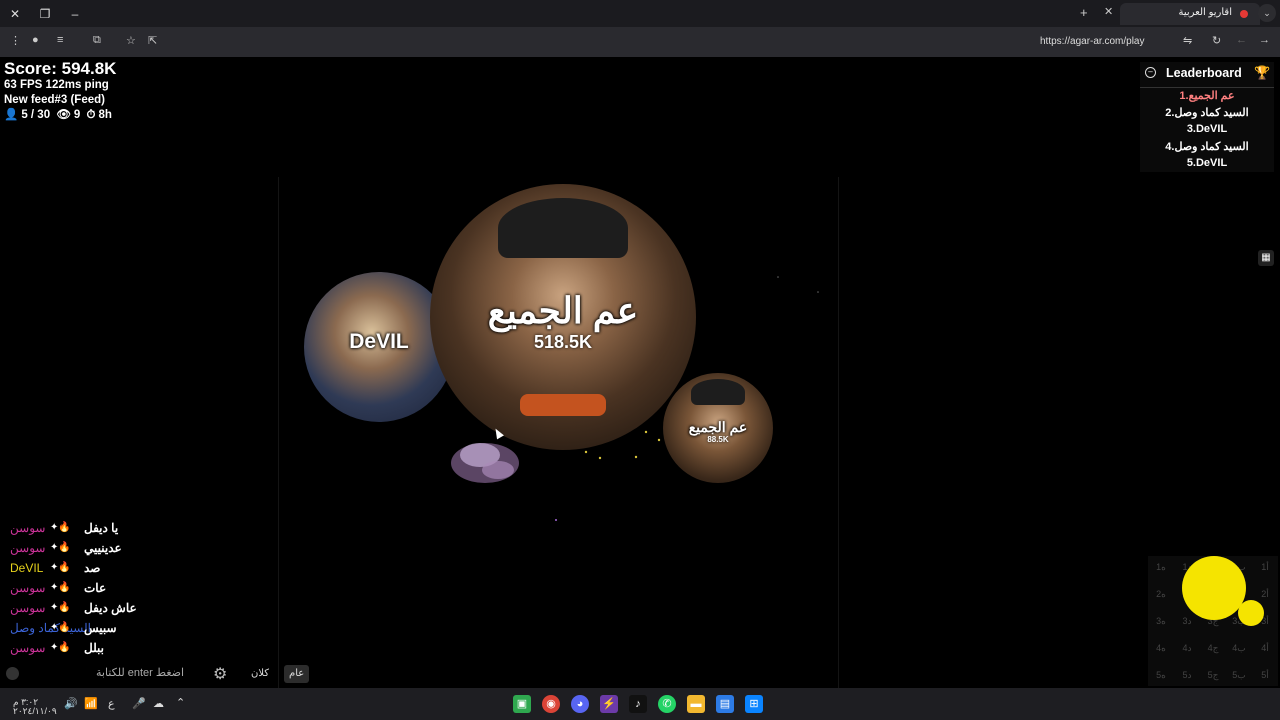  I want to click on chat-text: عات, so click(95, 588).